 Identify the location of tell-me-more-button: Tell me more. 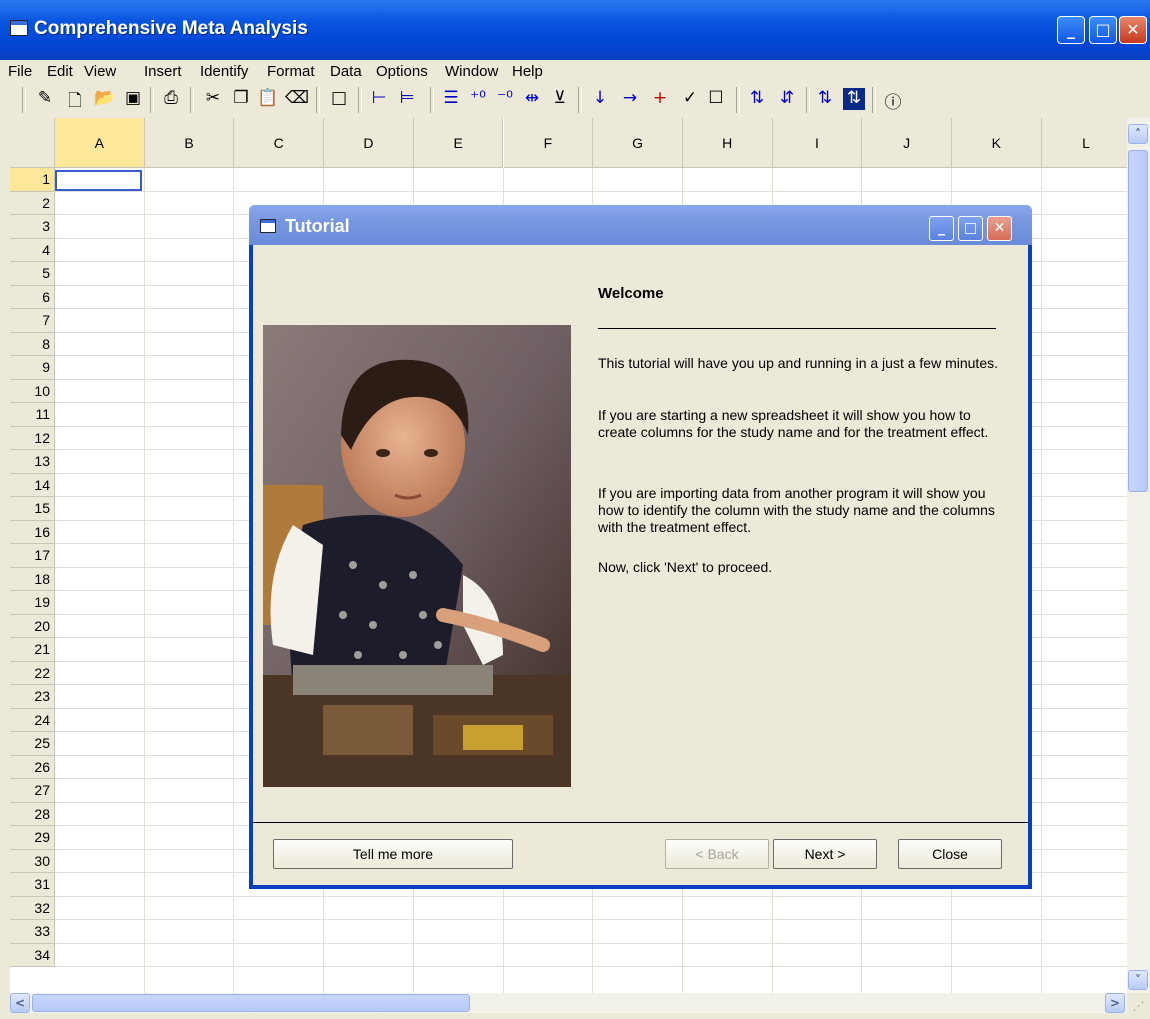
(393, 854).